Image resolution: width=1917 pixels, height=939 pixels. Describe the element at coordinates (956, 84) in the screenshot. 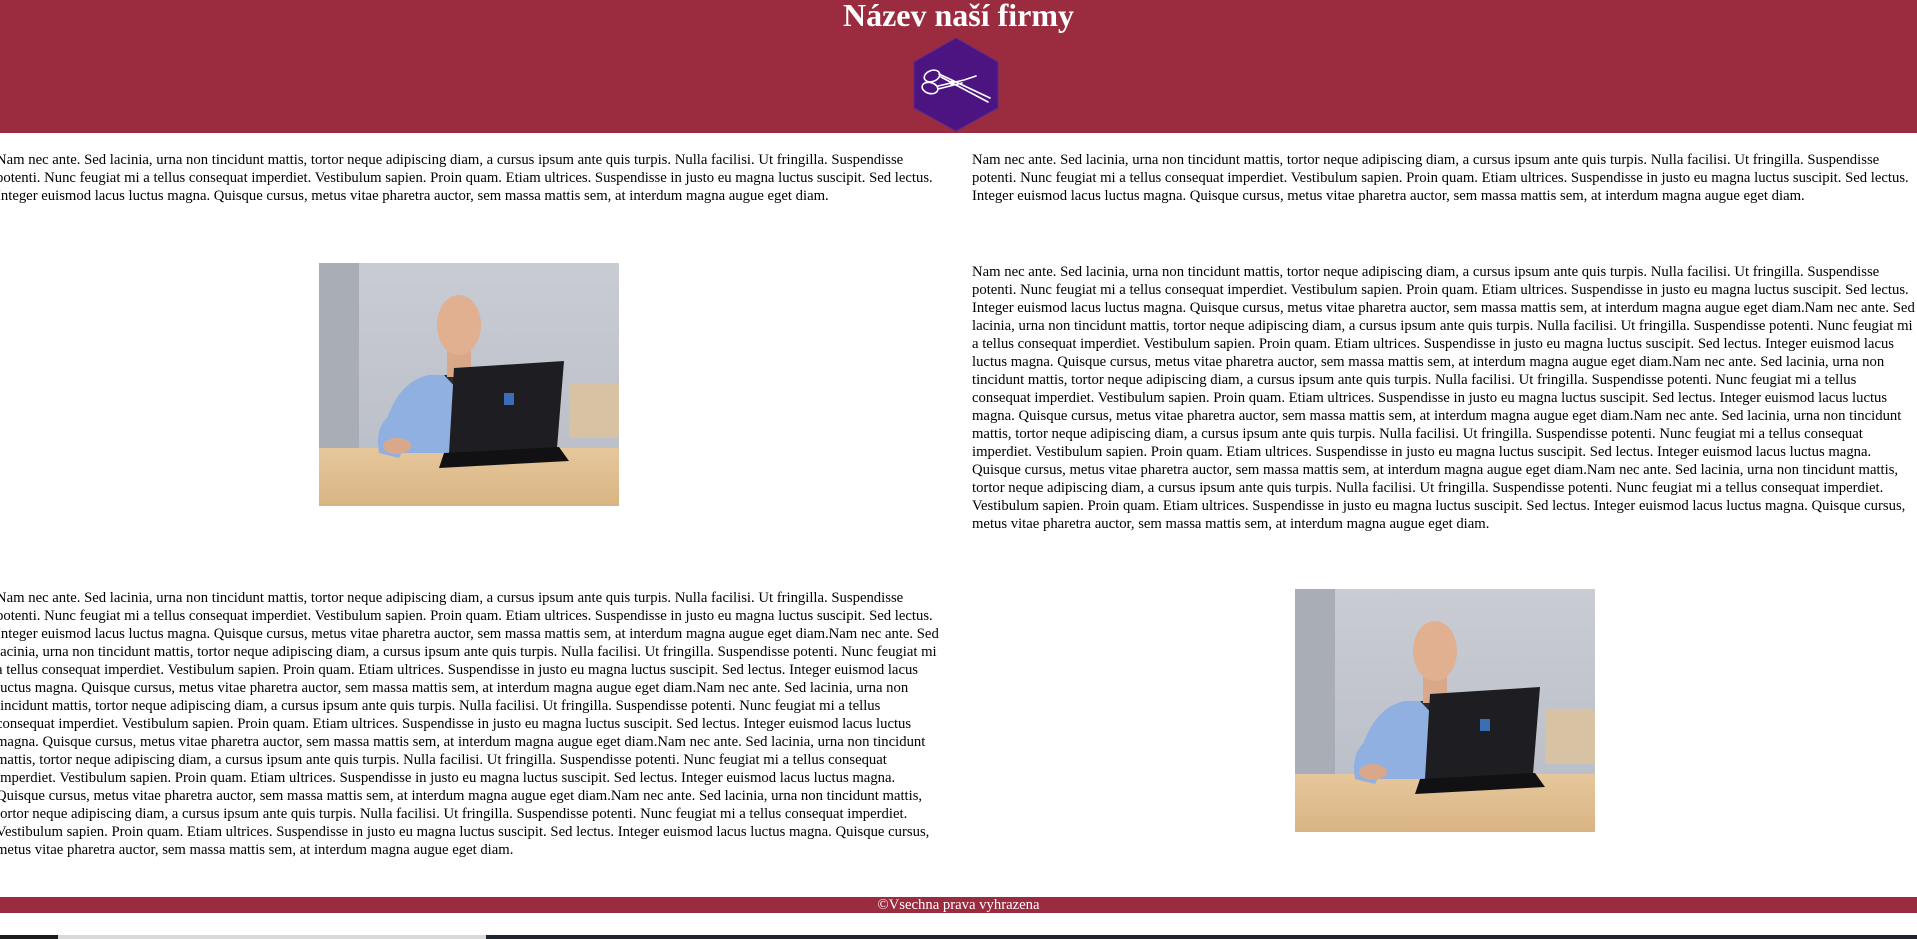

I see `scissors-hexagon-icon` at that location.